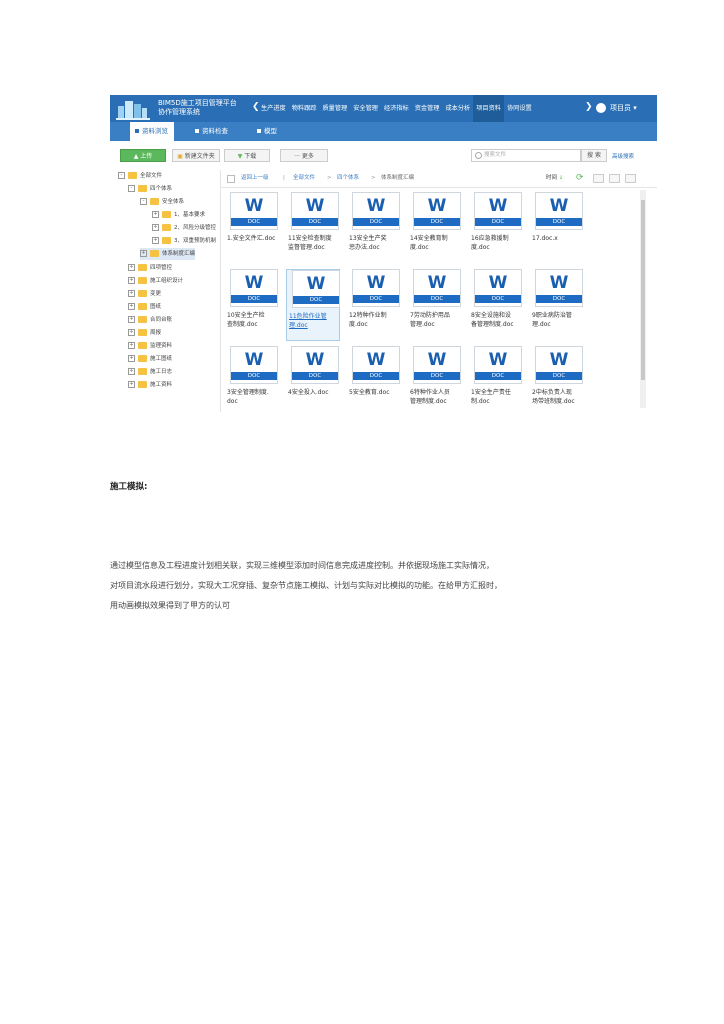  I want to click on download-button: ▼ 下载, so click(247, 155).